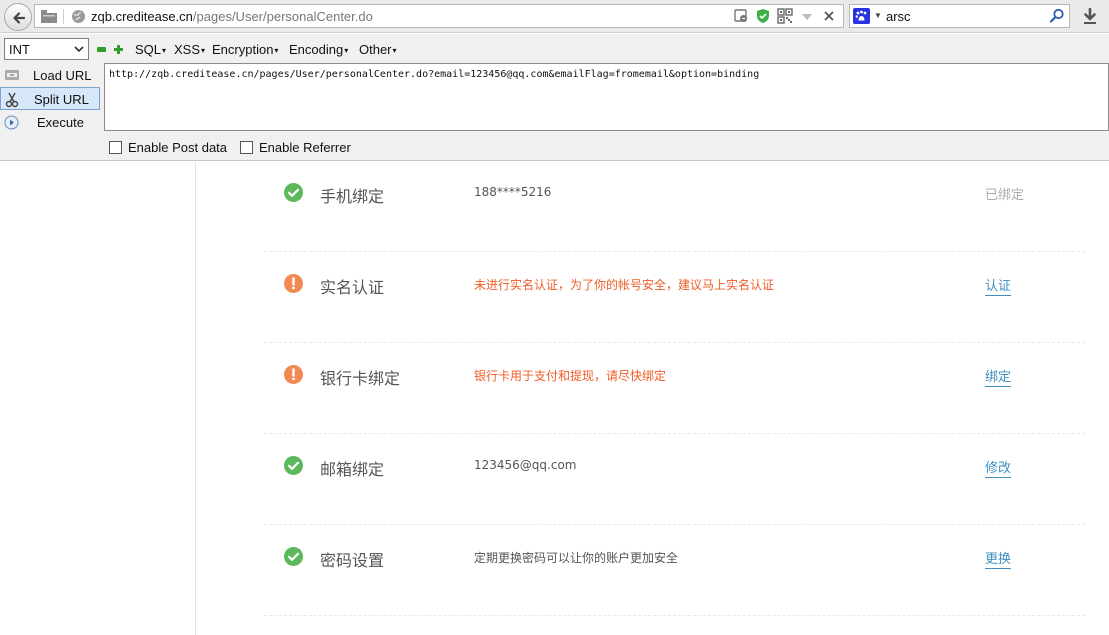  I want to click on menu-sql: SQL▾, so click(150, 49).